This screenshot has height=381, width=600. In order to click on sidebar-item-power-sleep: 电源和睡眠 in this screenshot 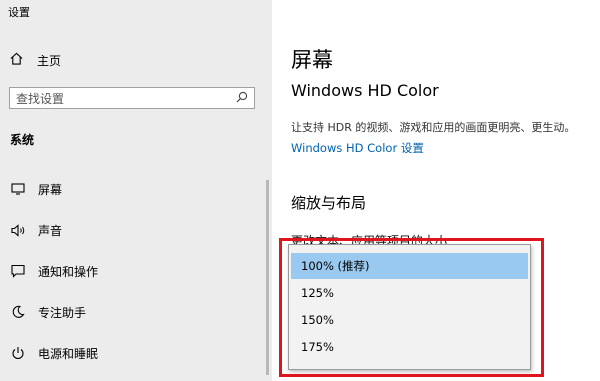, I will do `click(54, 353)`.